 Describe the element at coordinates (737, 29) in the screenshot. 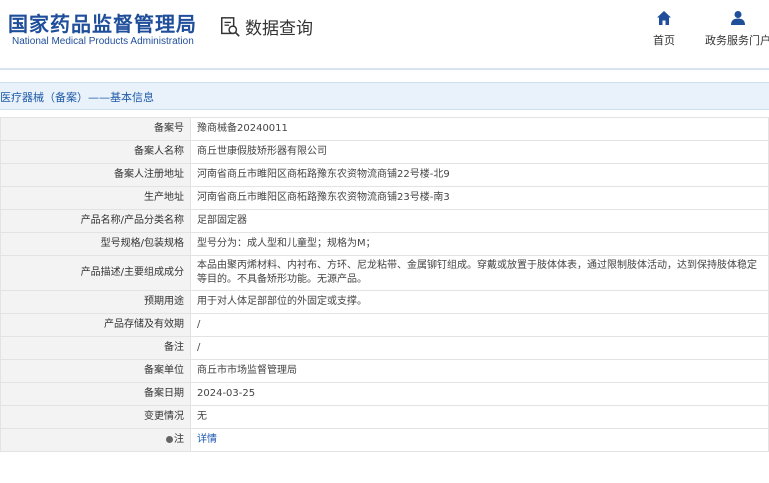

I see `nav-service-portal: 政务服务门户` at that location.